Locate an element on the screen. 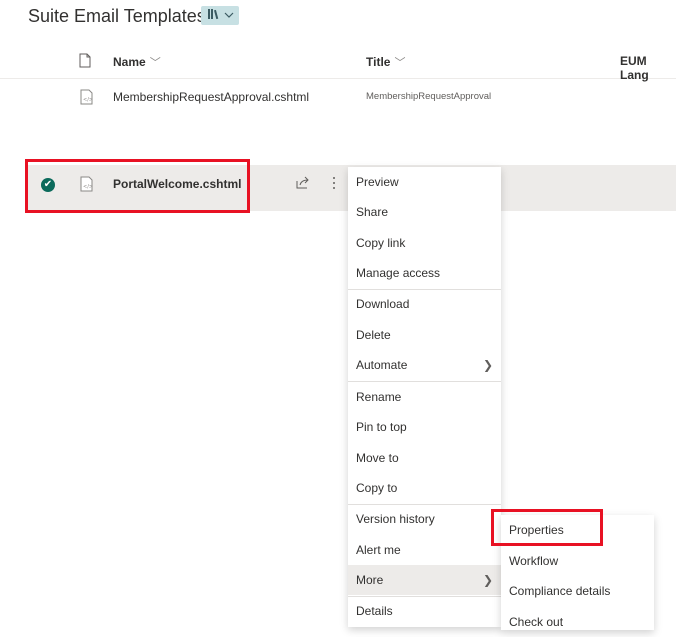 This screenshot has width=676, height=637. menu-item-rename: Rename is located at coordinates (424, 397).